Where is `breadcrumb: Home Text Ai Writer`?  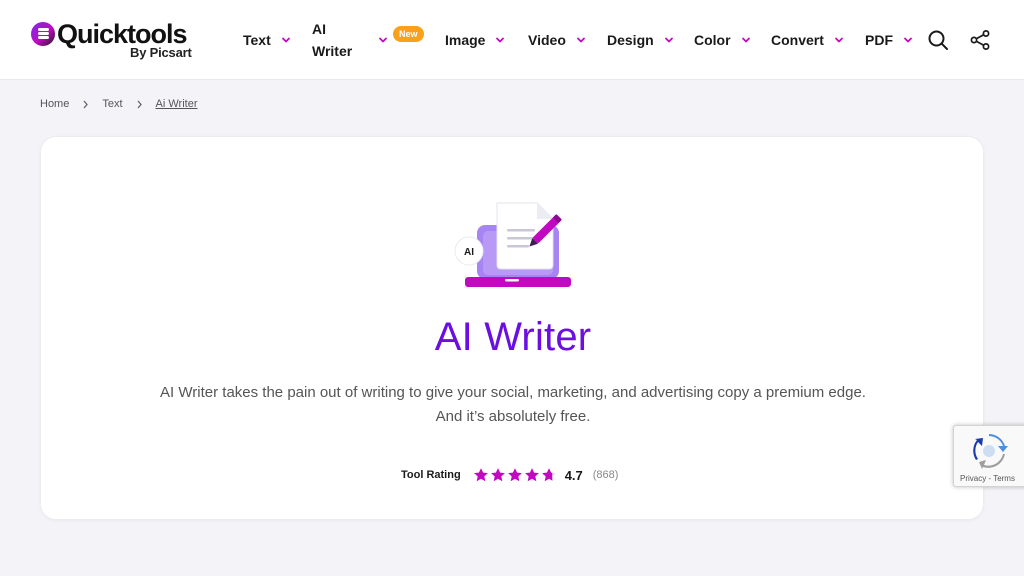 breadcrumb: Home Text Ai Writer is located at coordinates (119, 104).